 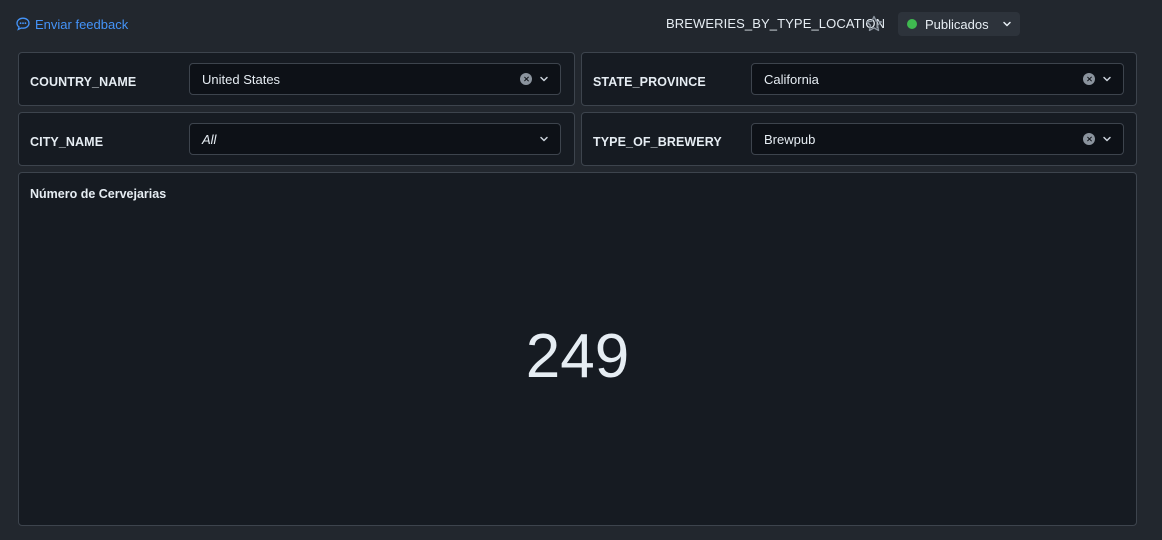 I want to click on filter-label: CITY_NAME, so click(x=67, y=142).